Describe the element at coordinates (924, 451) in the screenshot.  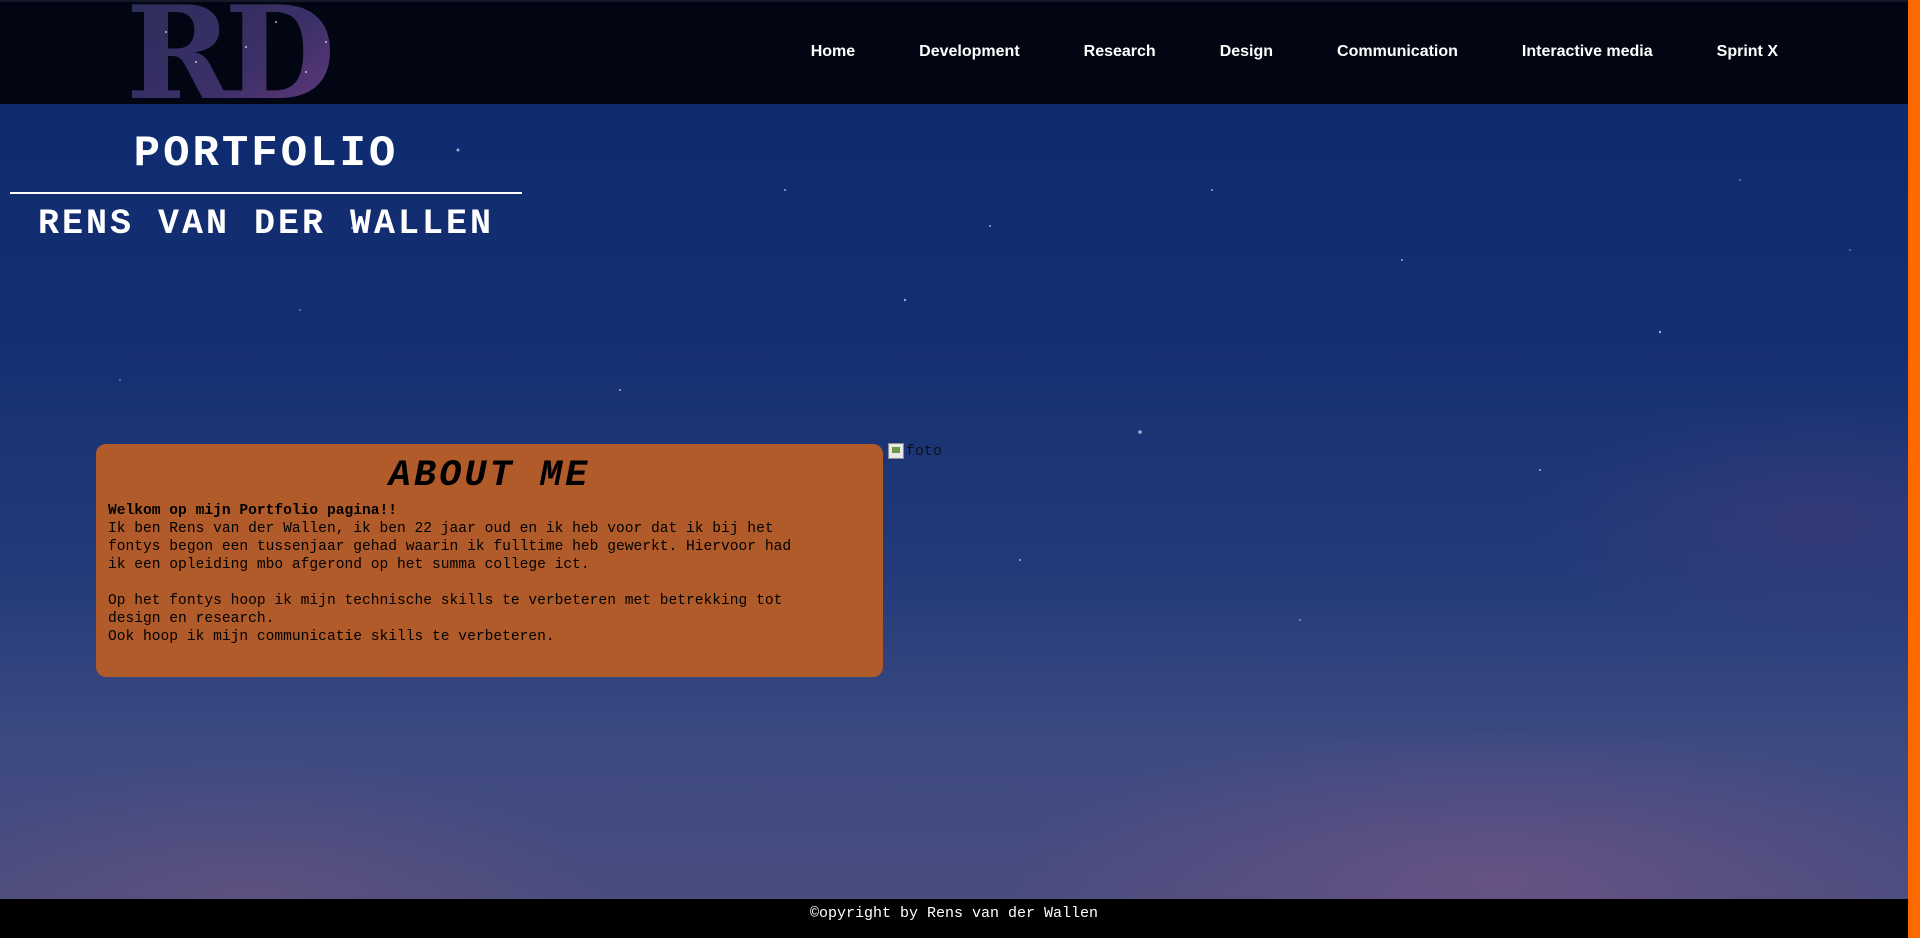
I see `photo-alt-text: foto` at that location.